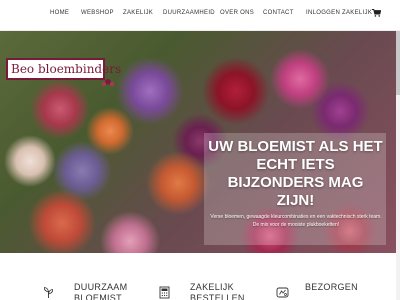 The height and width of the screenshot is (300, 400). What do you see at coordinates (376, 13) in the screenshot?
I see `shopping-cart-icon` at bounding box center [376, 13].